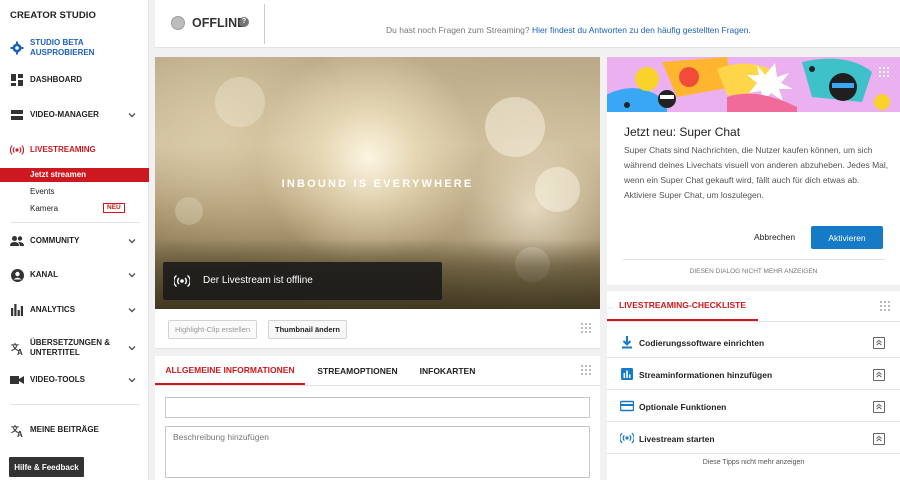 The height and width of the screenshot is (480, 900). I want to click on sidebar-item-video-manager: VIDEO-MANAGER, so click(74, 115).